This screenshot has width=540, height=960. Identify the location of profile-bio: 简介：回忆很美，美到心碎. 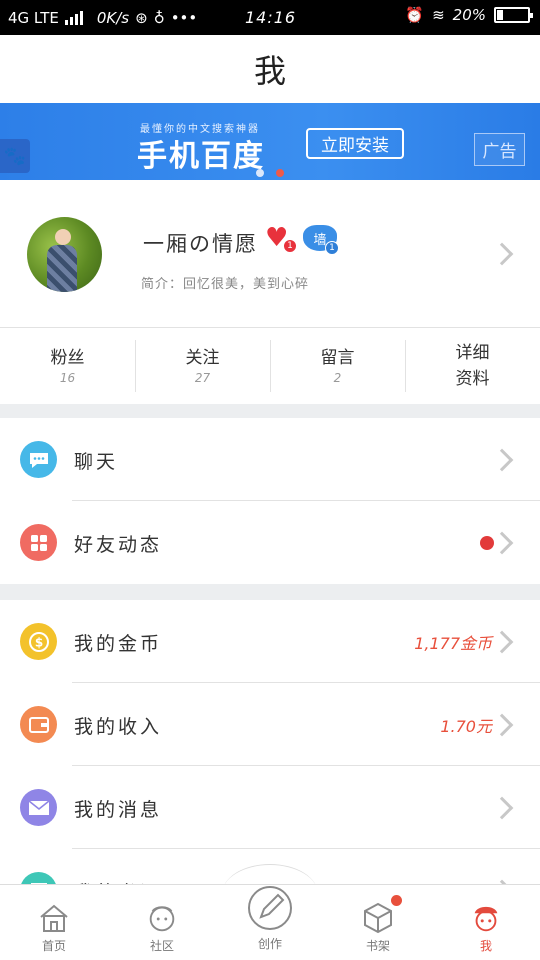
(225, 284).